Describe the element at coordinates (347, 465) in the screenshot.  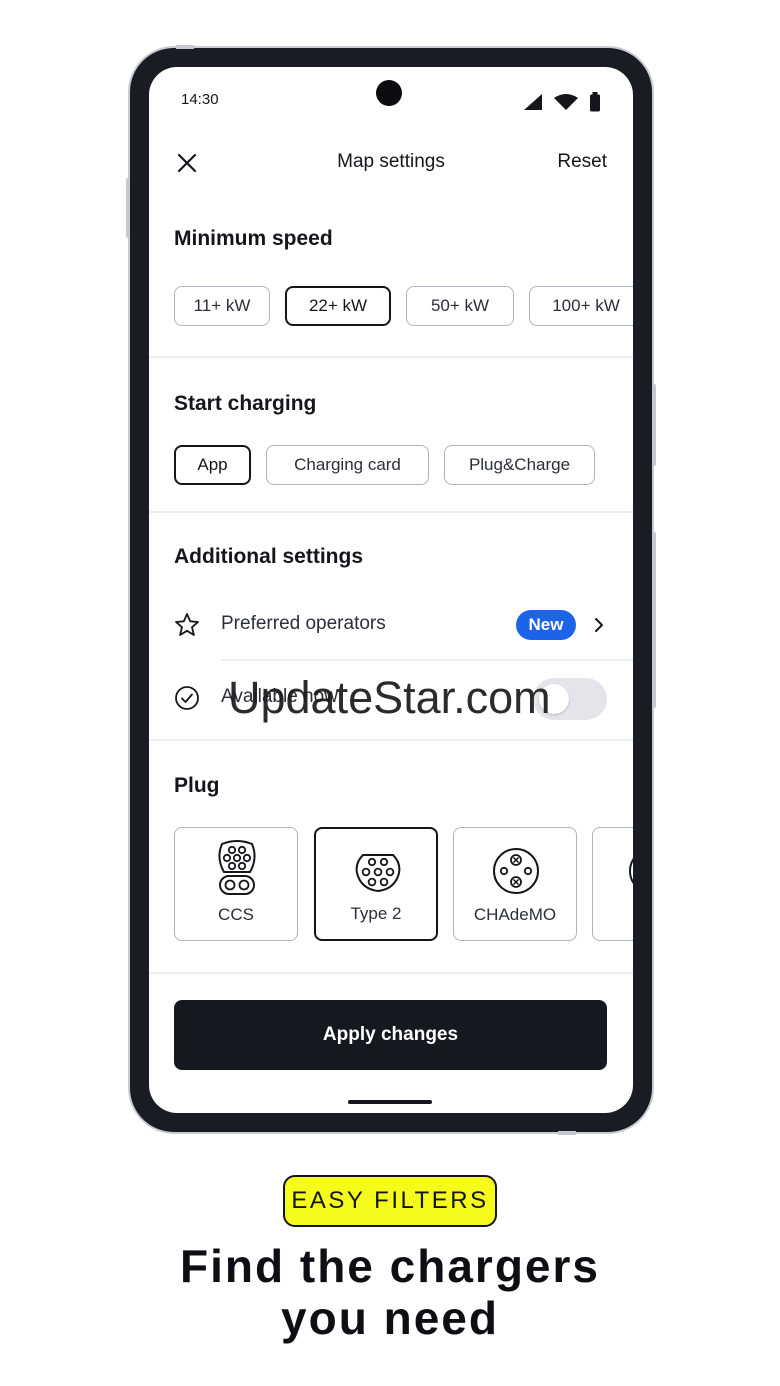
I see `start-chip-charging-card: Charging card` at that location.